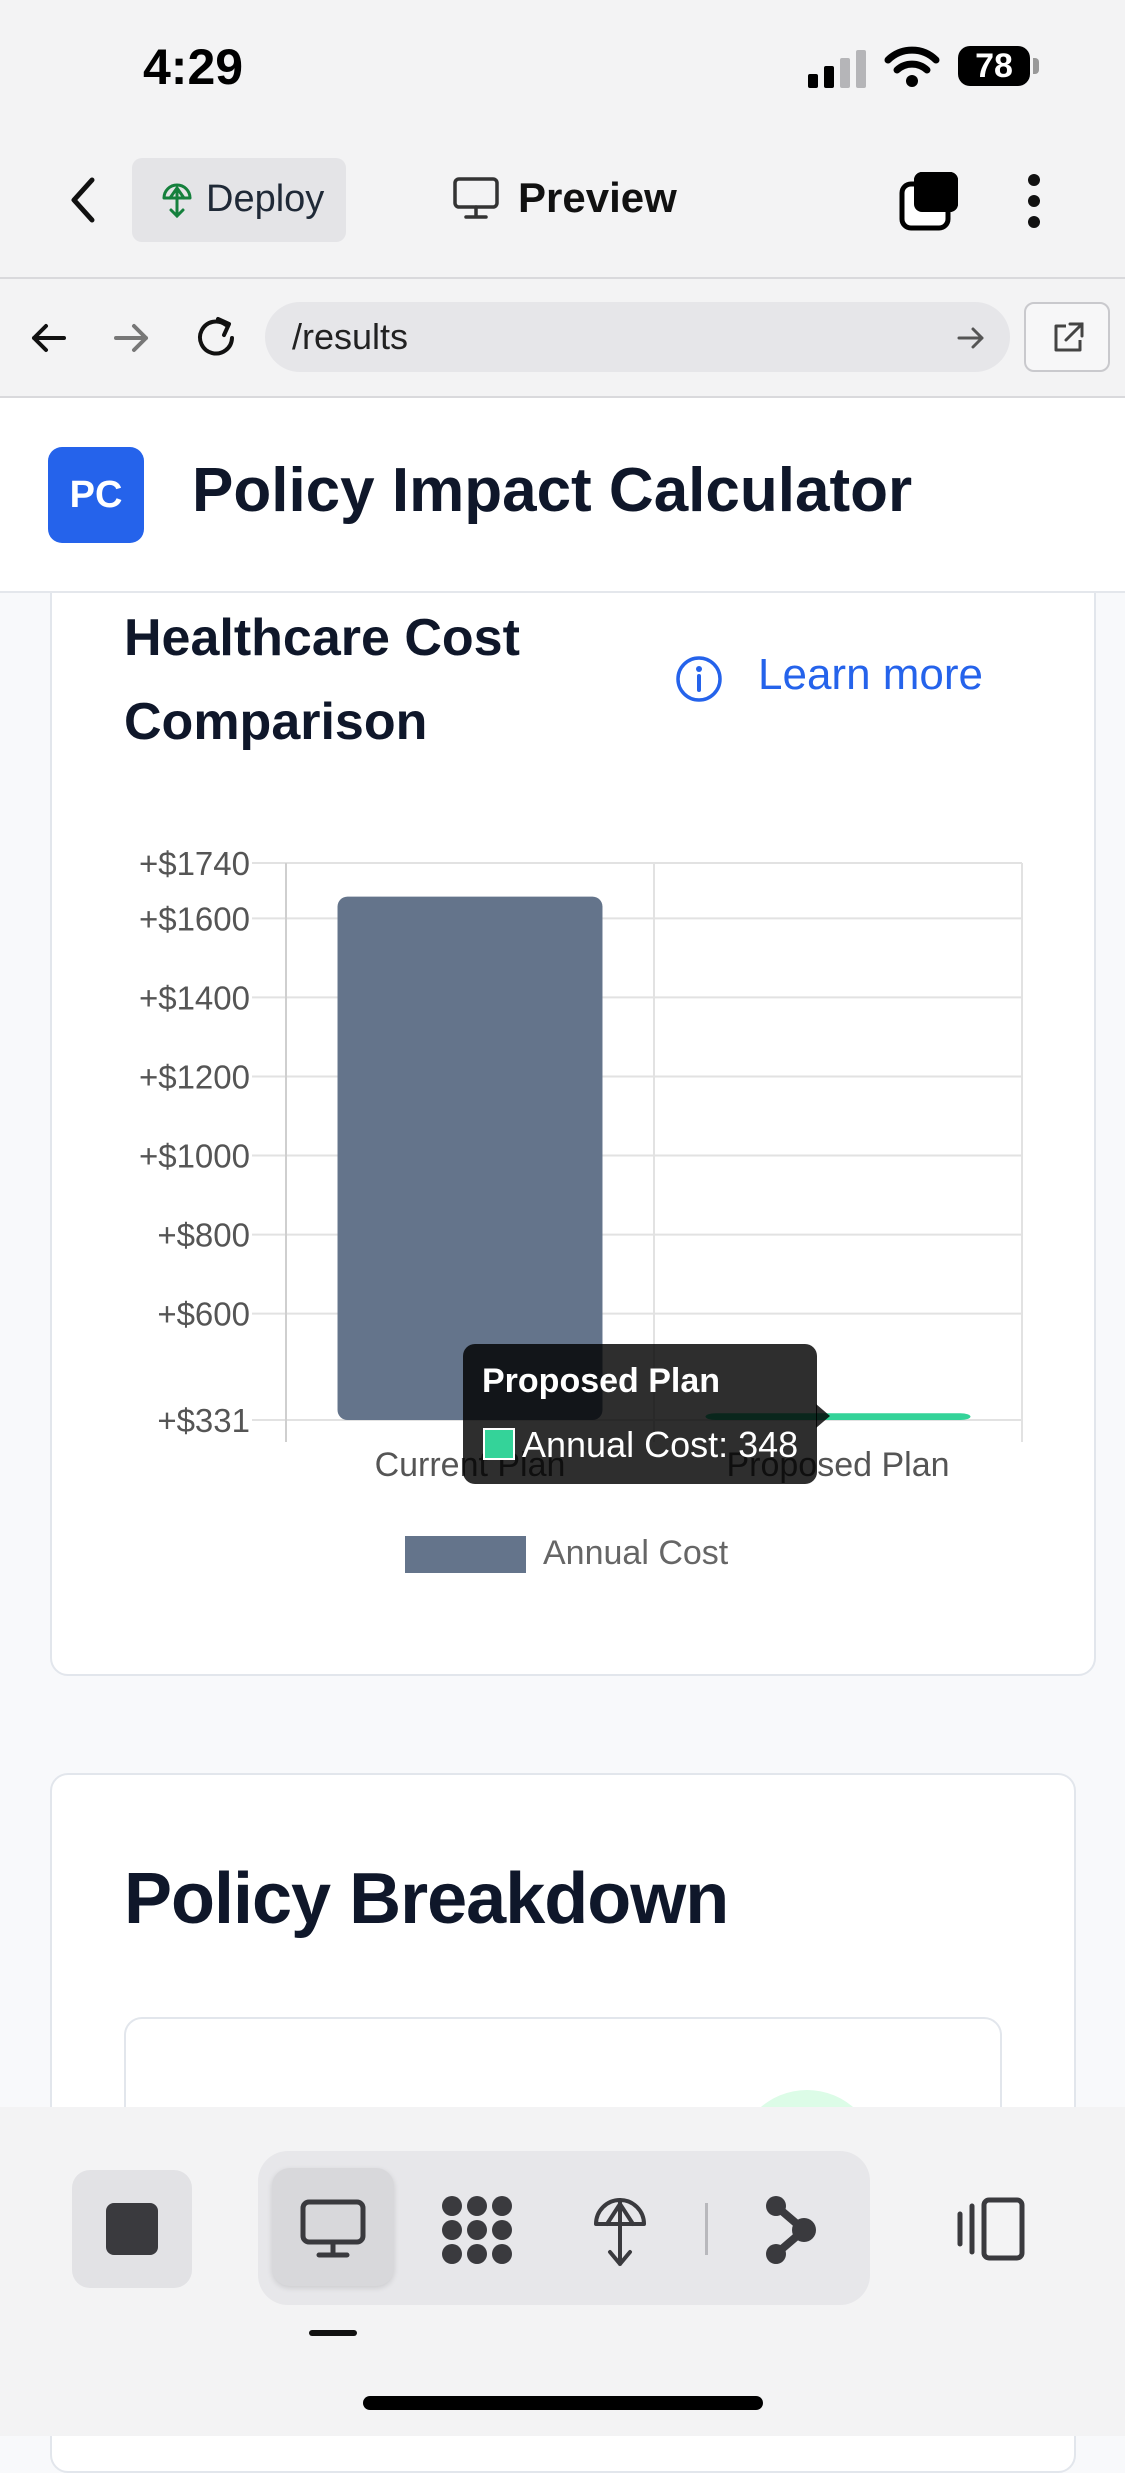 This screenshot has height=2473, width=1125. I want to click on stop-icon, so click(132, 2229).